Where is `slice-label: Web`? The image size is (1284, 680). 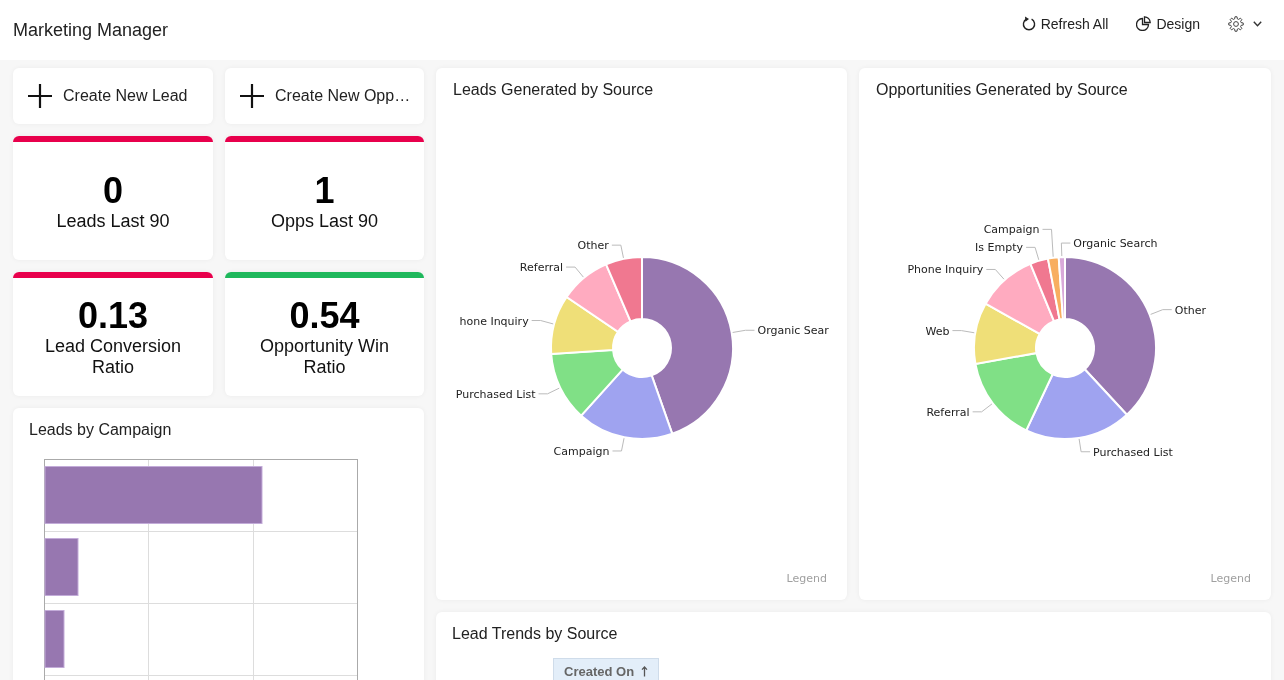
slice-label: Web is located at coordinates (937, 331).